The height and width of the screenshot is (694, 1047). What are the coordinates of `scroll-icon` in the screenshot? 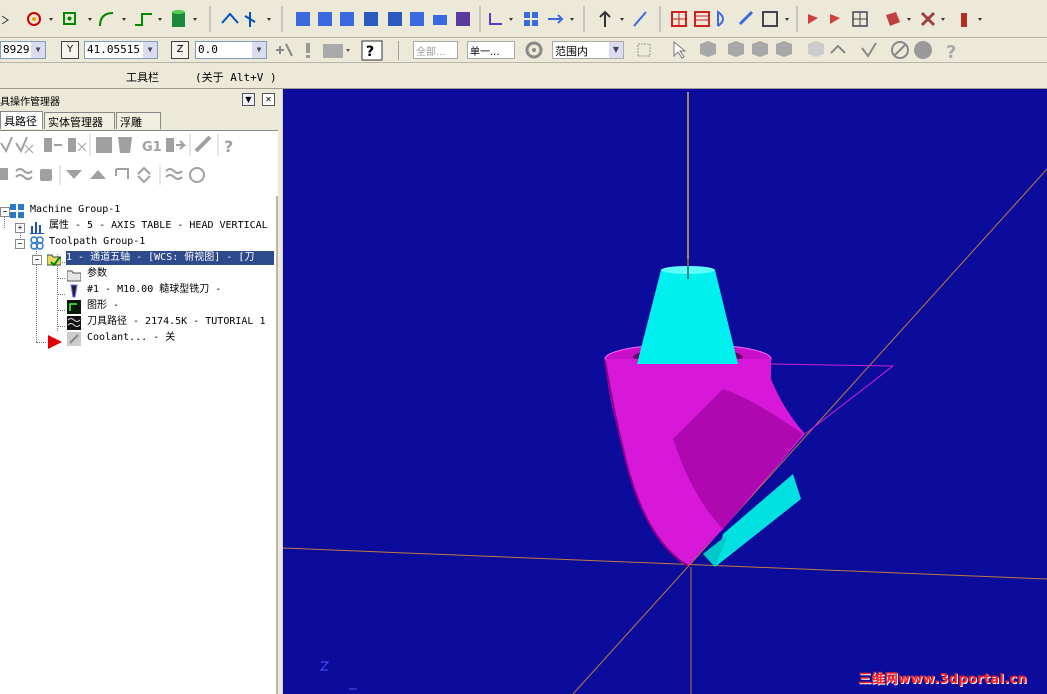 It's located at (144, 175).